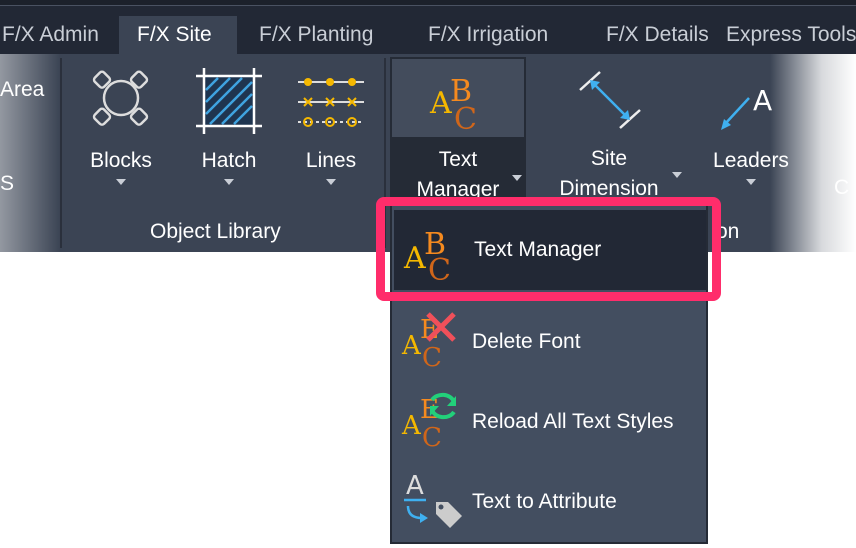  Describe the element at coordinates (458, 159) in the screenshot. I see `text-manager-label-1: Text` at that location.